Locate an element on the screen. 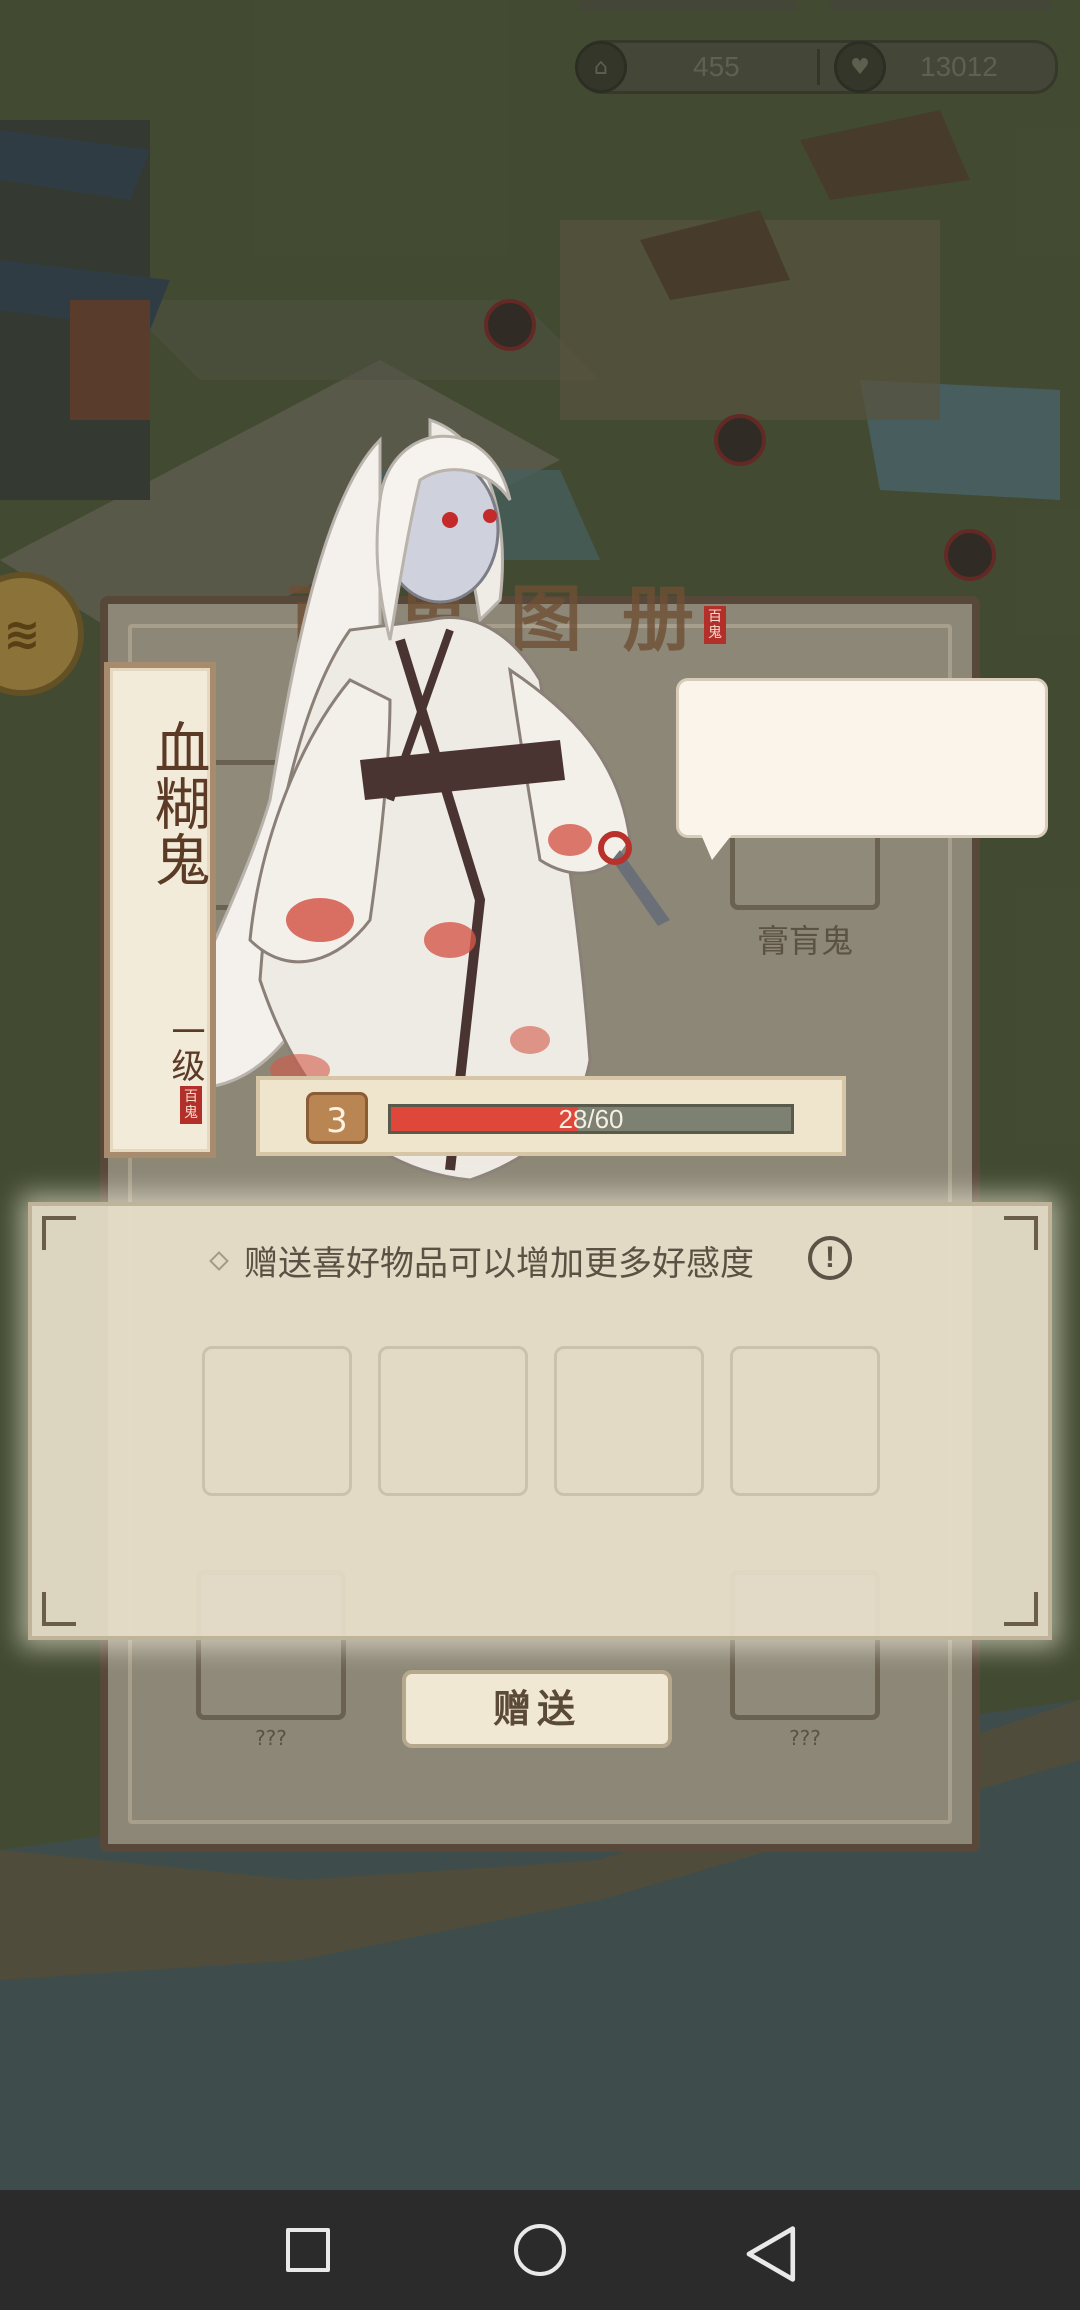 The height and width of the screenshot is (2310, 1080). system-navigation-bar is located at coordinates (540, 2250).